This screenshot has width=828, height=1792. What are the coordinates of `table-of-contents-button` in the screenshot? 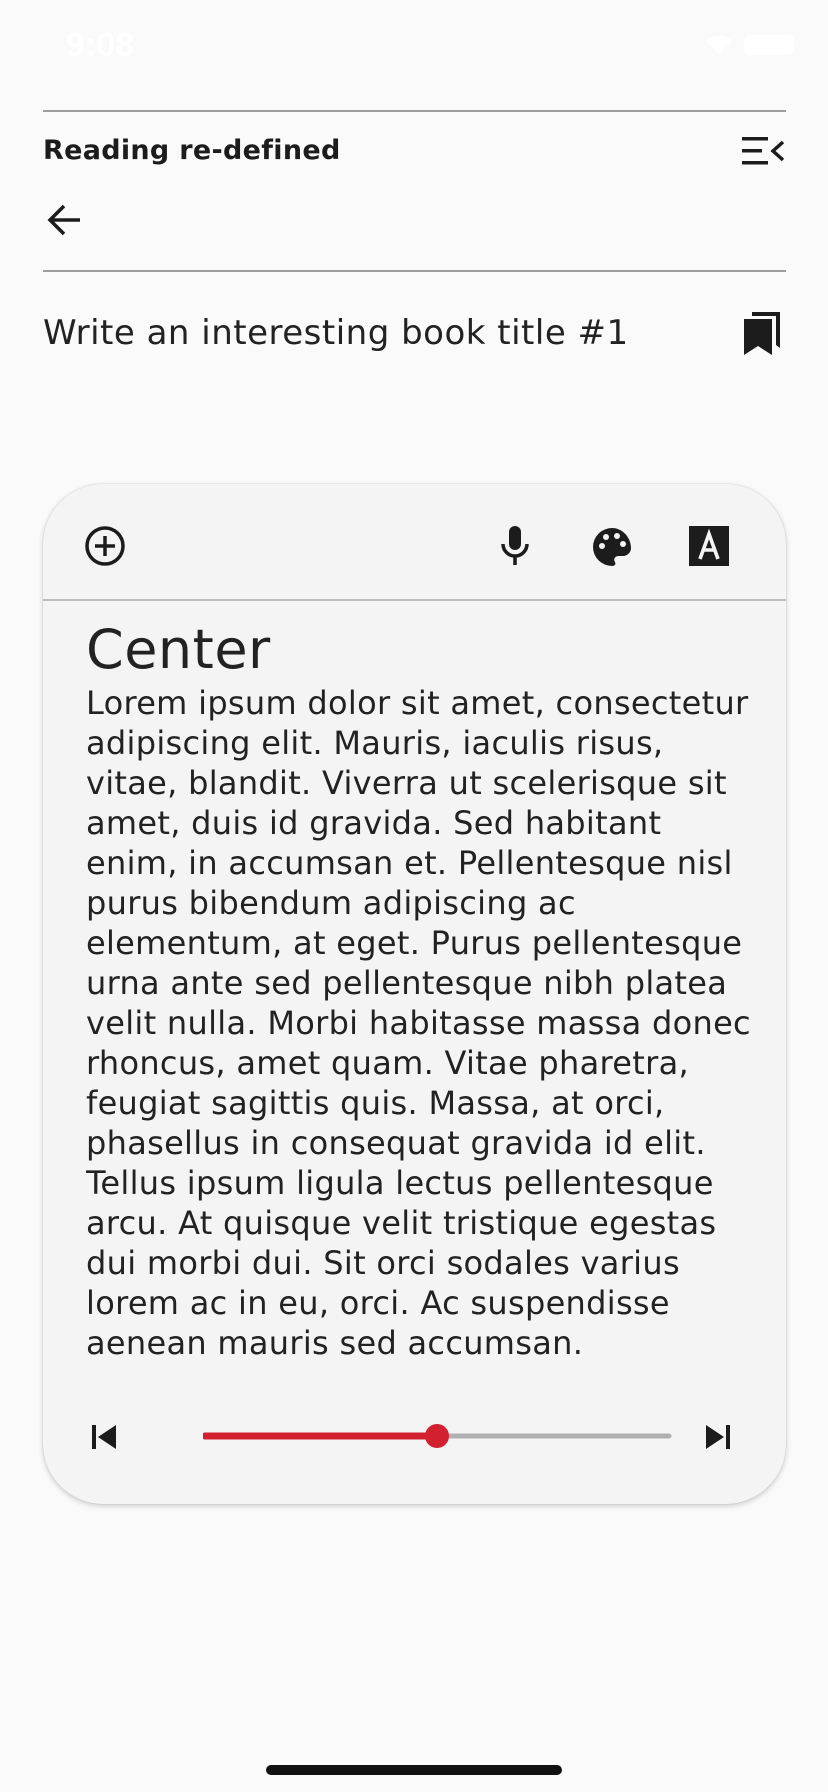 It's located at (763, 151).